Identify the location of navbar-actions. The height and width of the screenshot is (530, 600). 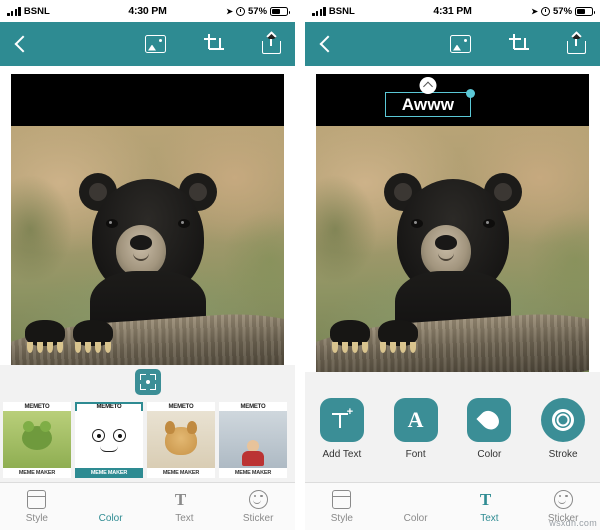
(518, 44).